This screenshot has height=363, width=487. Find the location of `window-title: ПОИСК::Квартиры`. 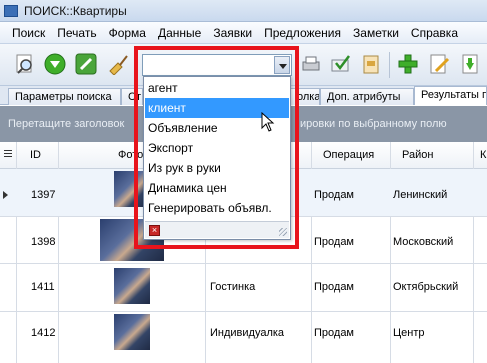

window-title: ПОИСК::Квартиры is located at coordinates (75, 10).